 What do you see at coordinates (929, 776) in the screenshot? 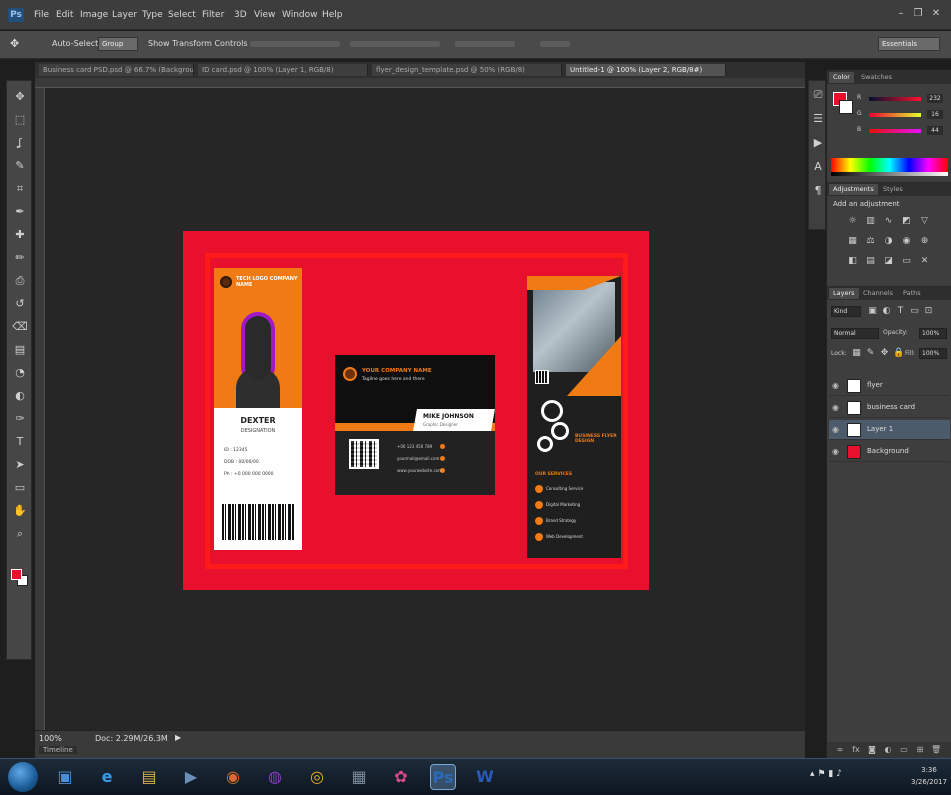
I see `clock: 3:36 3/26/2017` at bounding box center [929, 776].